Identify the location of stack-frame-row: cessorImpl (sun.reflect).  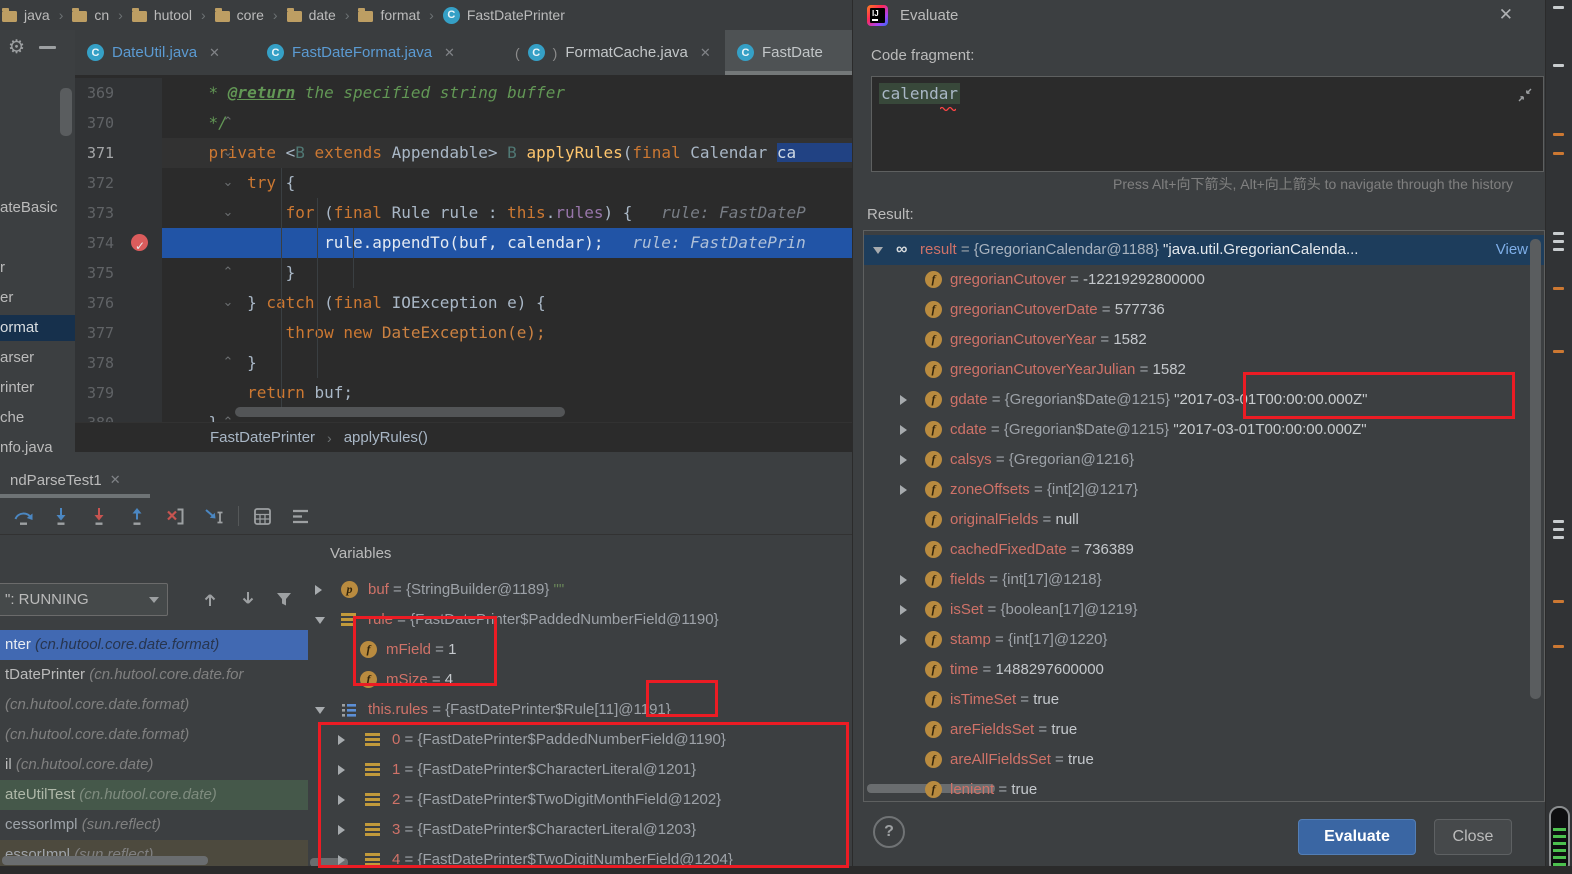
(154, 825).